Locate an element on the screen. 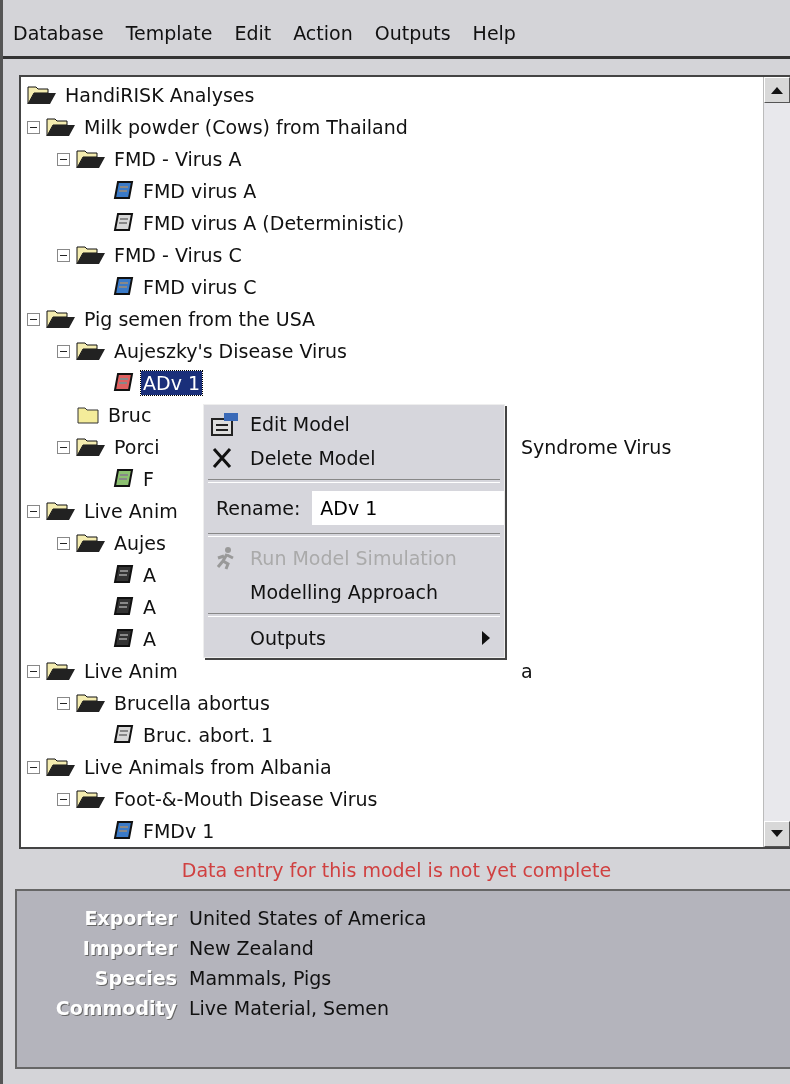  menu-item: Outputs is located at coordinates (354, 638).